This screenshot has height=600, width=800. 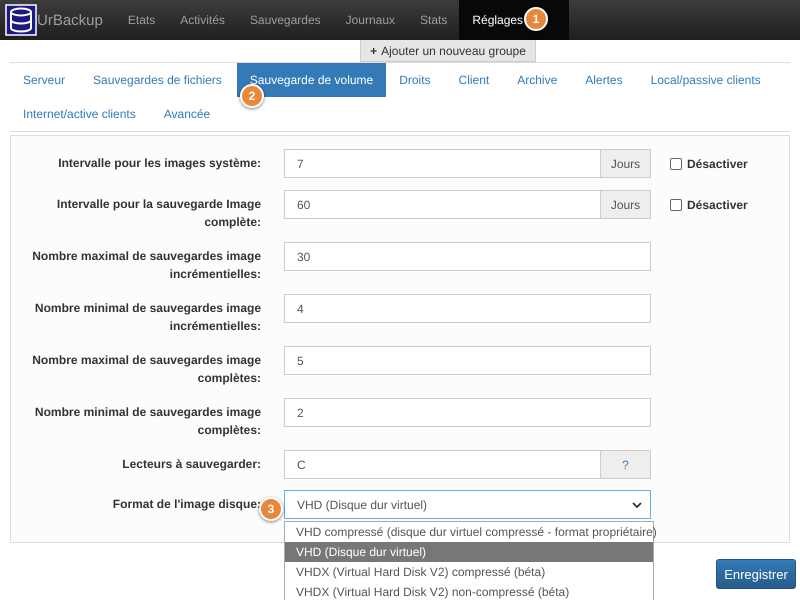 I want to click on settings-tab: Local/passive clients, so click(x=706, y=80).